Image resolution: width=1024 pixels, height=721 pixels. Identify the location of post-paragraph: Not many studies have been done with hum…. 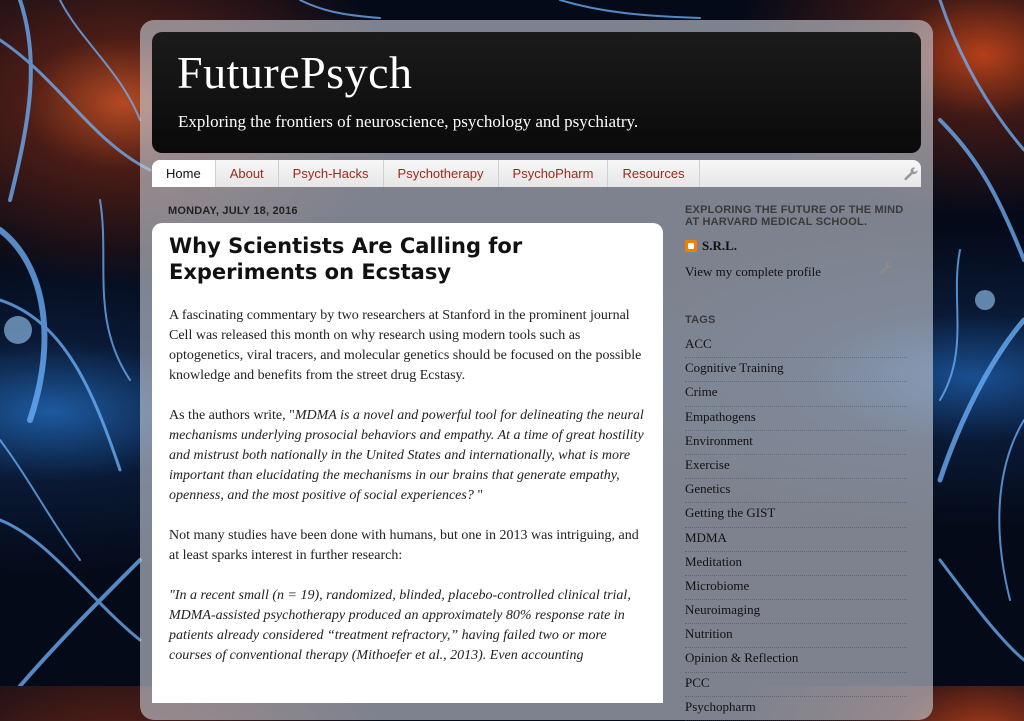
(404, 545).